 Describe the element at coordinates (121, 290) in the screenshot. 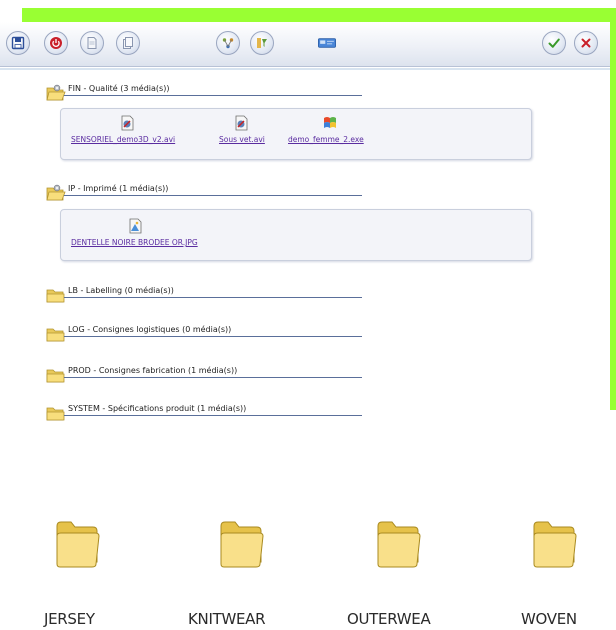

I see `category-label: LB - Labelling (0 média(s))` at that location.